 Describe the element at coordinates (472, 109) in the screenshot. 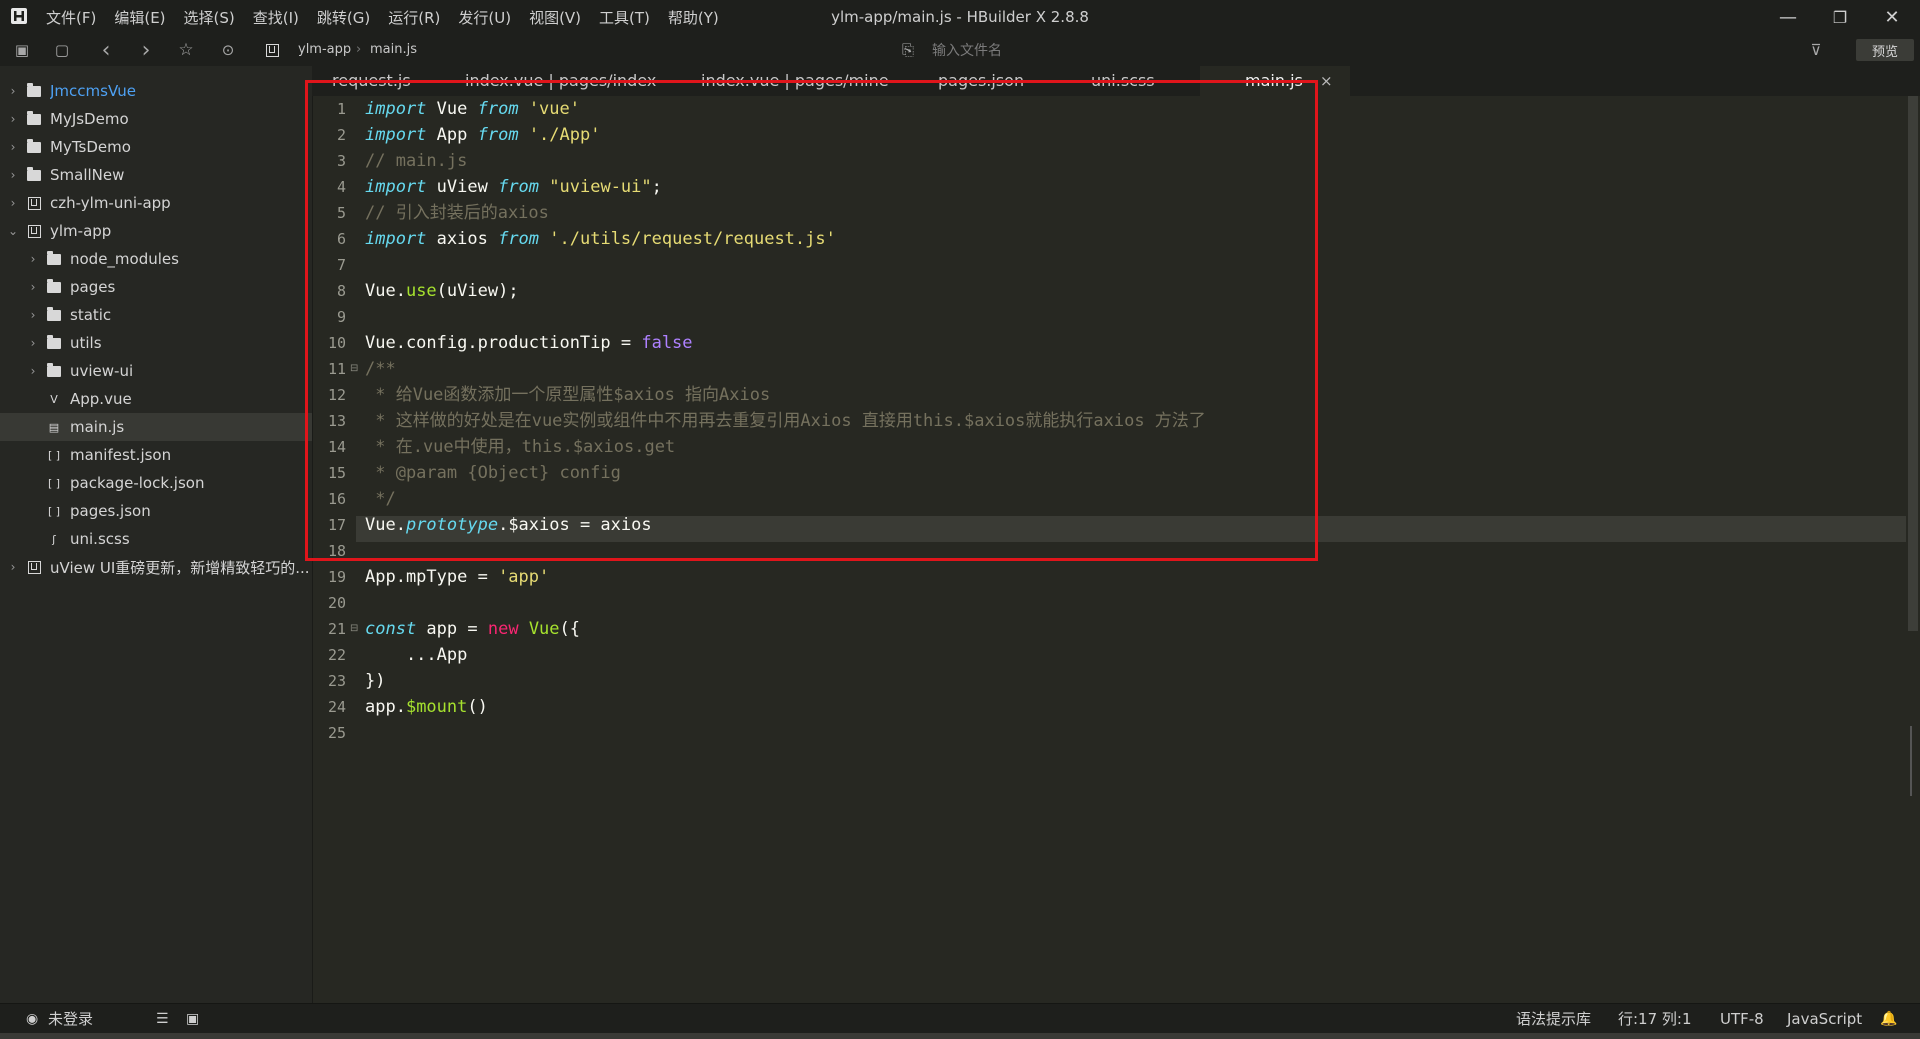

I see `code-line: import Vue from 'vue'` at that location.